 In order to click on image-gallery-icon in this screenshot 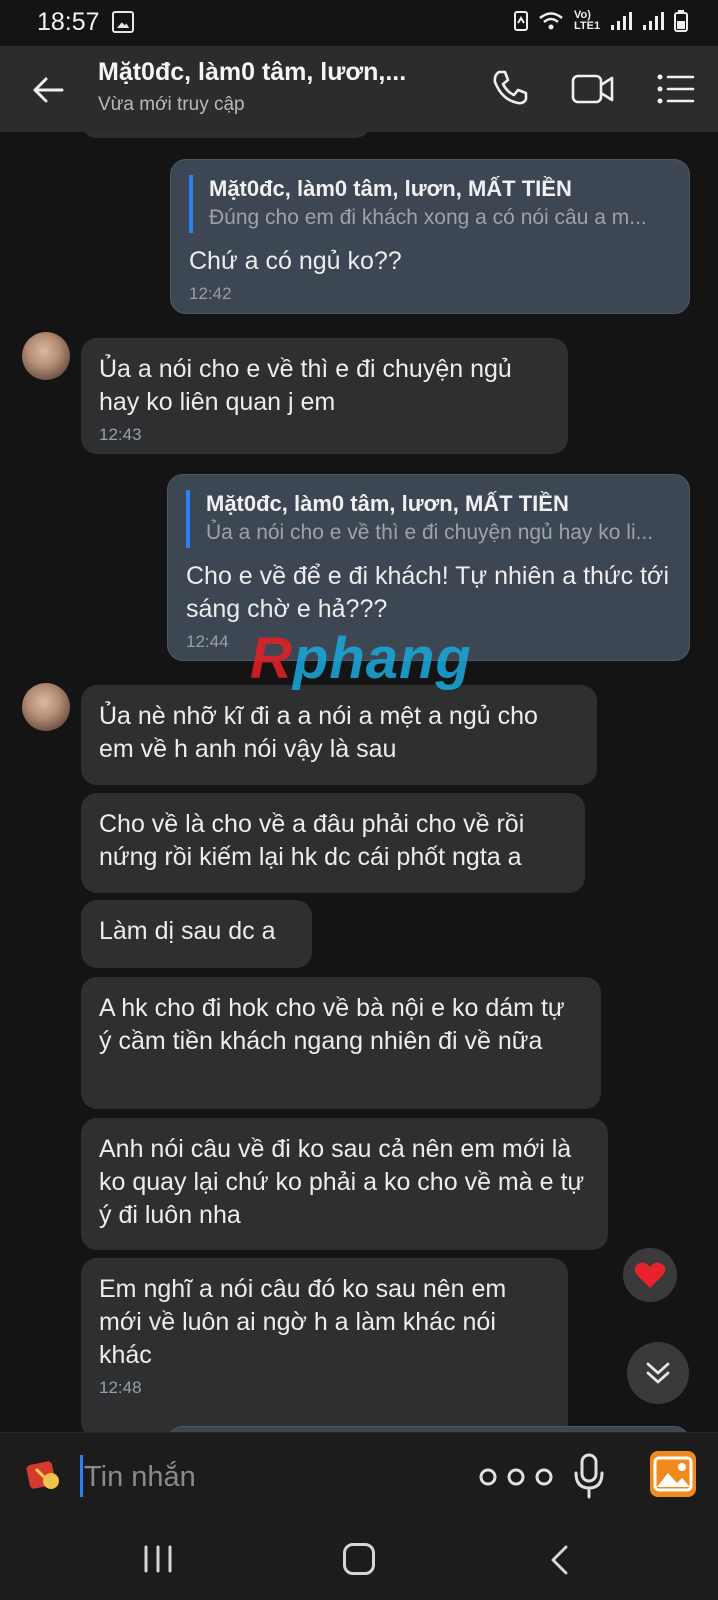, I will do `click(673, 1474)`.